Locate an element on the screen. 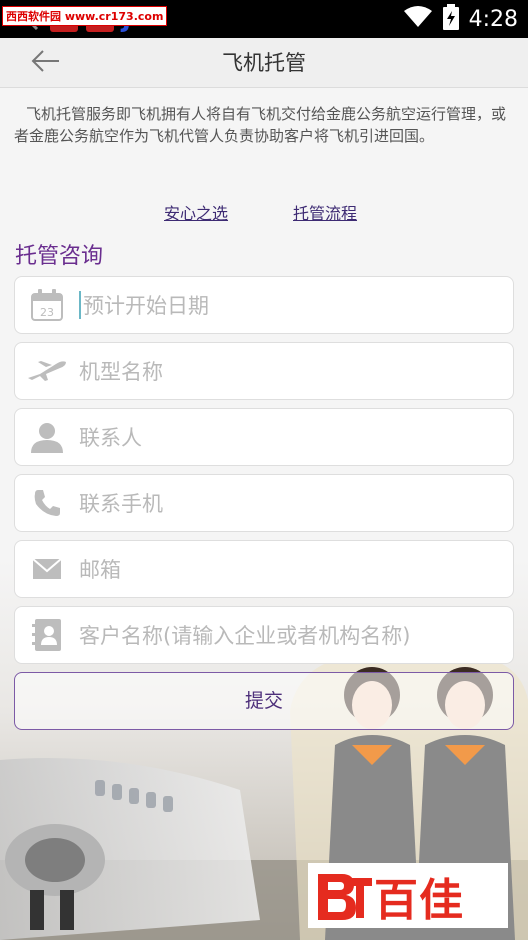 Image resolution: width=528 pixels, height=940 pixels. peace-of-mind-link: 安心之选 is located at coordinates (196, 212).